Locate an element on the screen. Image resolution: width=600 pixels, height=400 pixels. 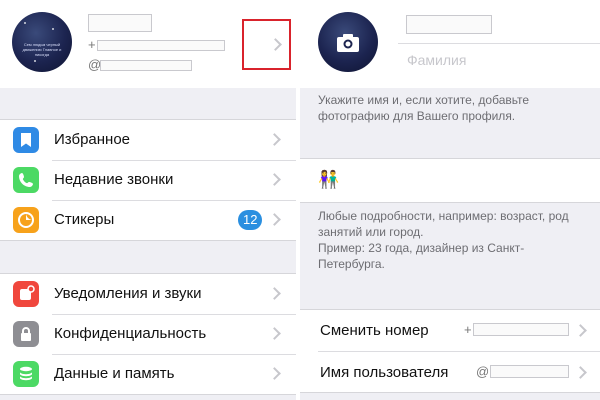
menu-item-notifications: Уведомления и звуки is located at coordinates (148, 294).